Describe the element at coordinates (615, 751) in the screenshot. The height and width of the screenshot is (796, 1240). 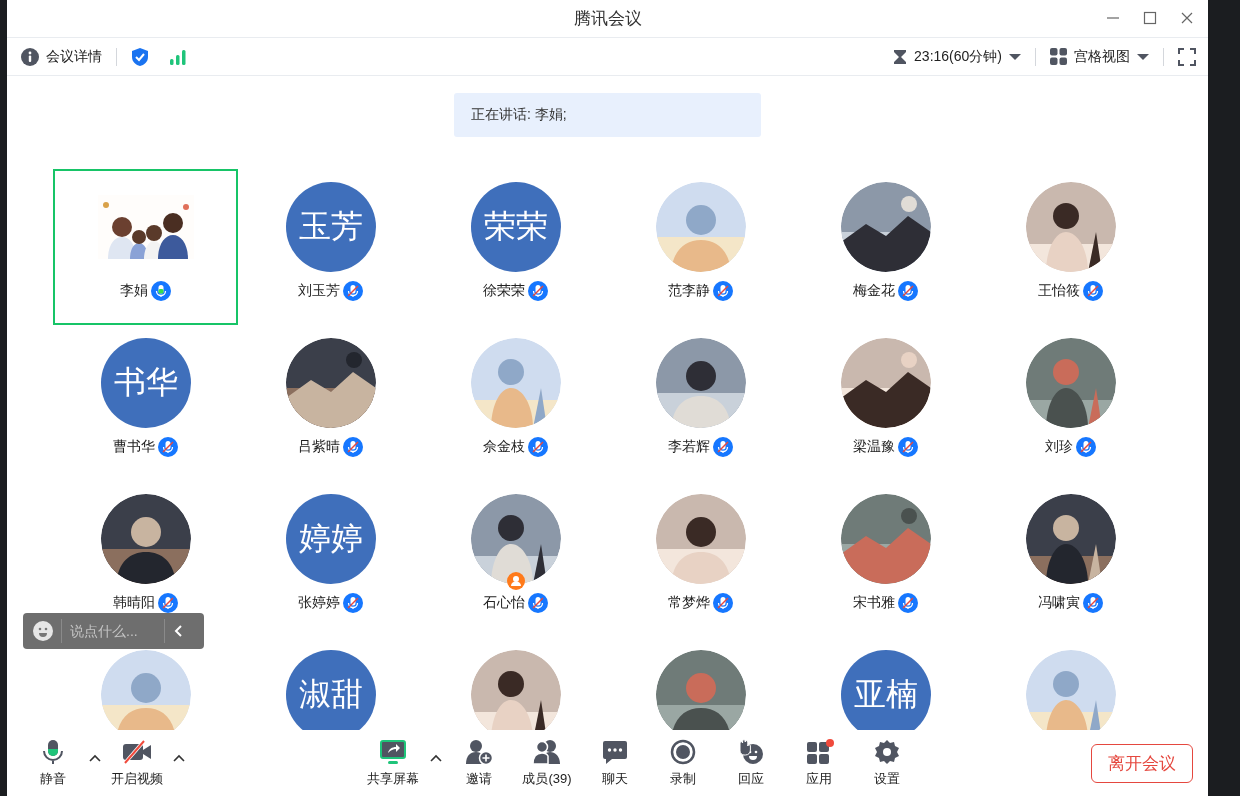
I see `chat-icon` at that location.